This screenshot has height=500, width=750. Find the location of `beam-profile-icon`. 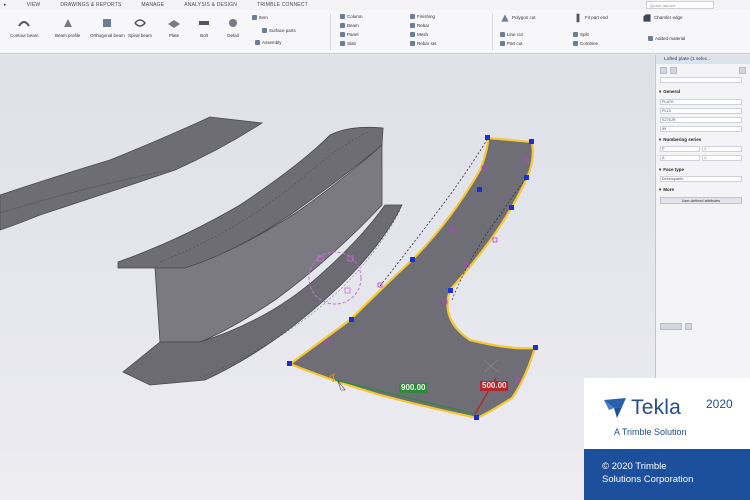

beam-profile-icon is located at coordinates (67, 23).